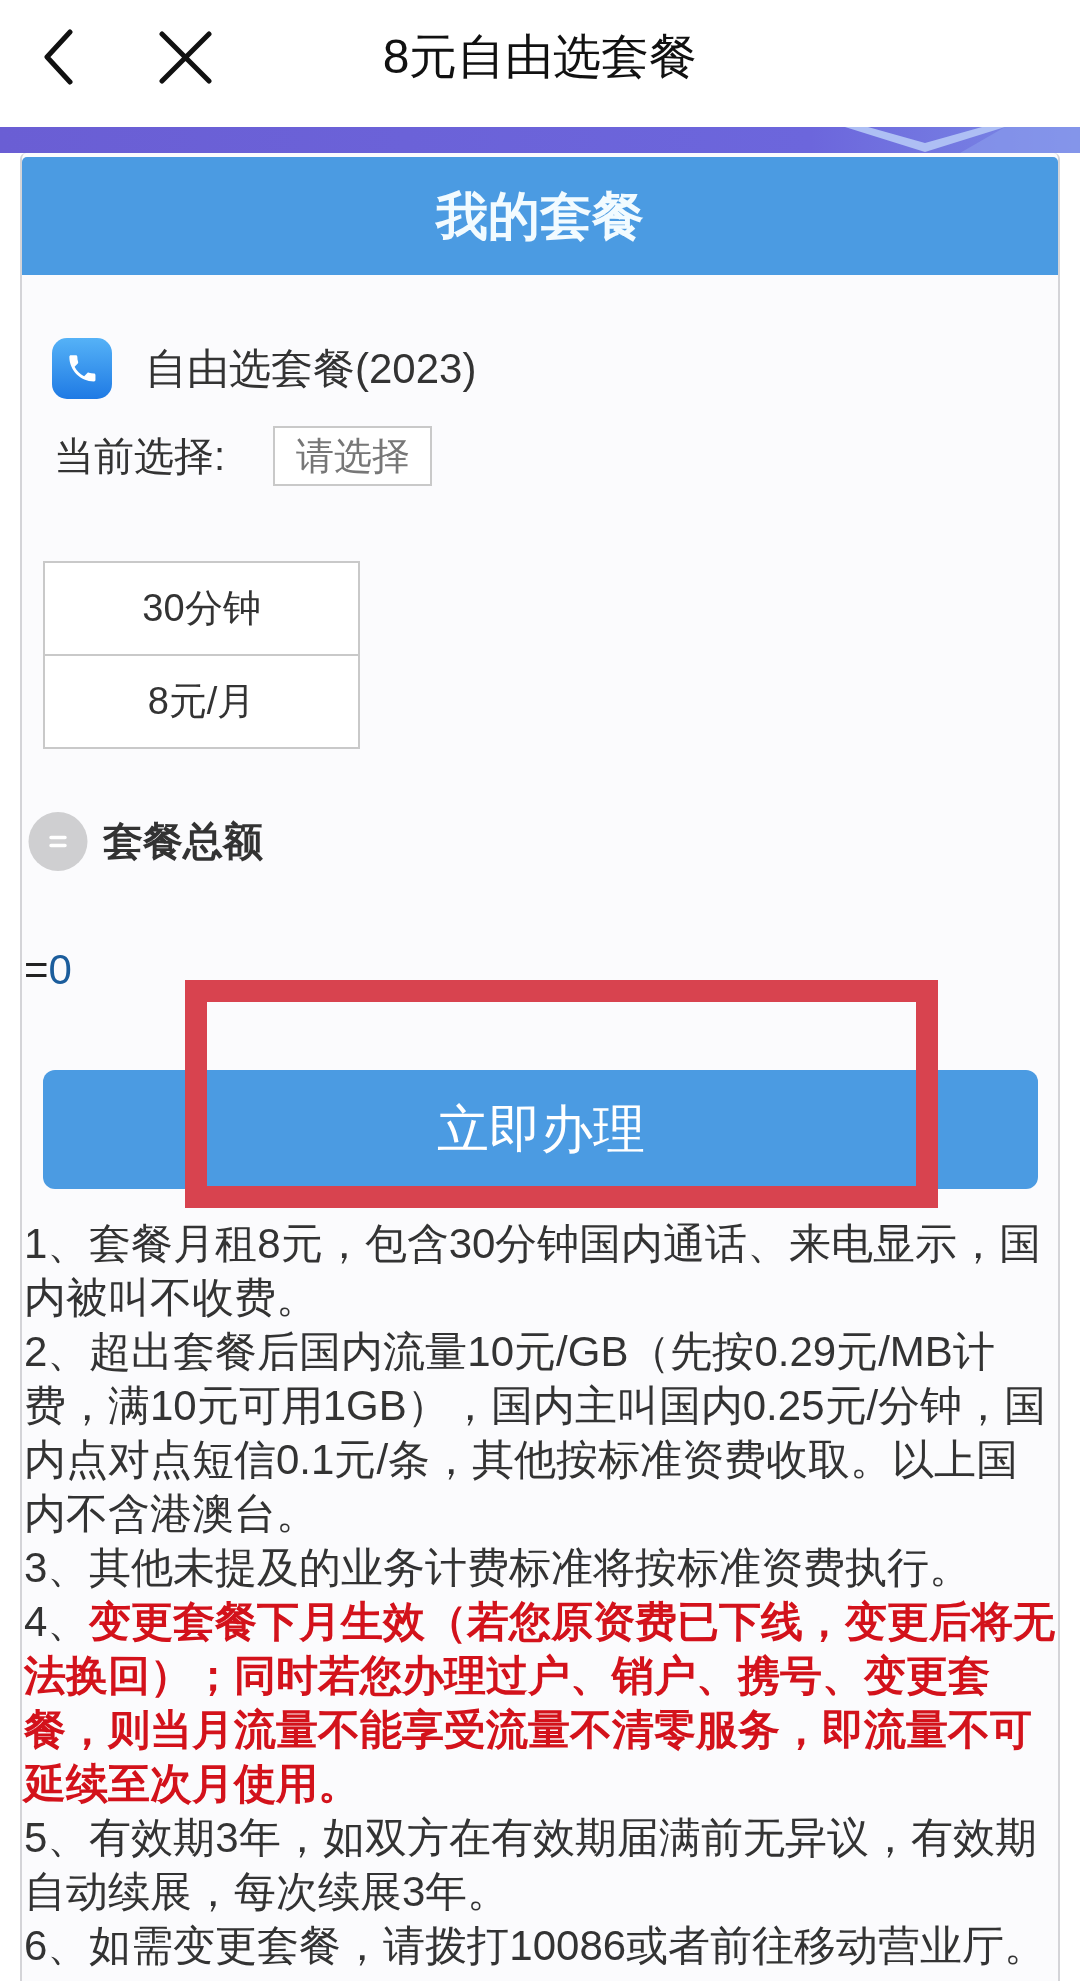 This screenshot has width=1080, height=1981. What do you see at coordinates (352, 456) in the screenshot?
I see `selection-field: 请选择` at bounding box center [352, 456].